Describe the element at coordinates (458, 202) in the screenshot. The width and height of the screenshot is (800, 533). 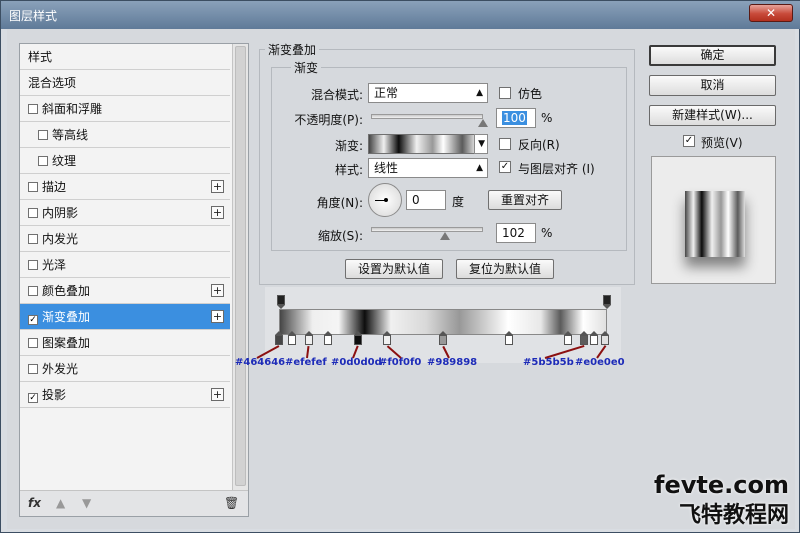
I see `degree-label: 度` at that location.